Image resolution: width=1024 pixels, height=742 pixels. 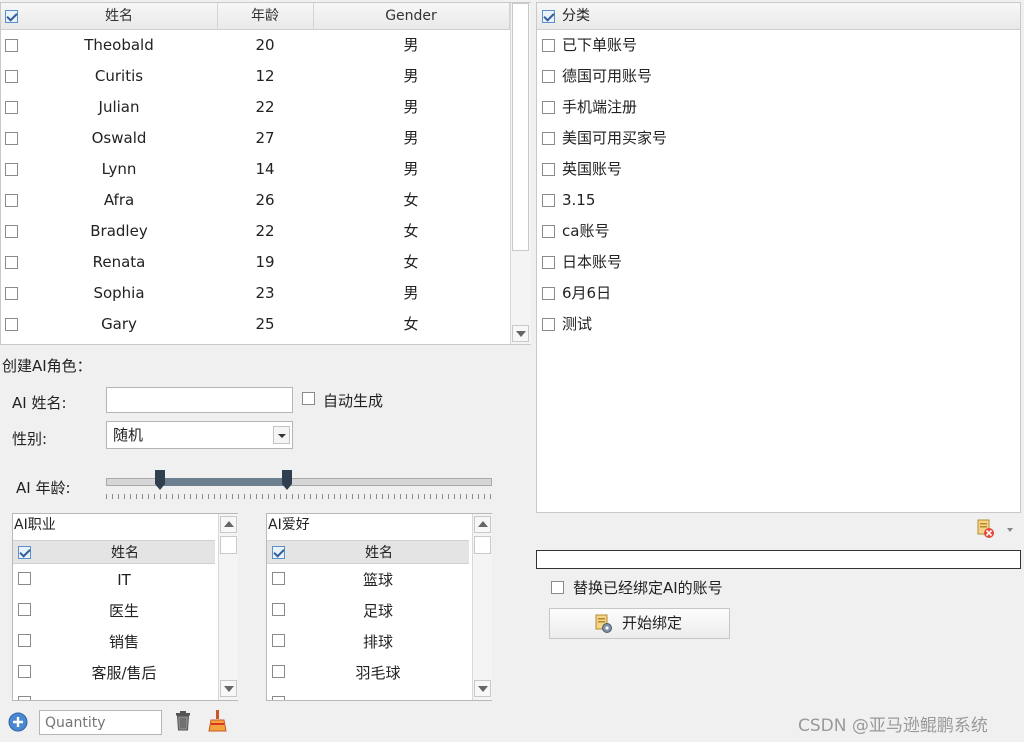 What do you see at coordinates (255, 231) in the screenshot?
I see `table-row: Bradley 22 女` at bounding box center [255, 231].